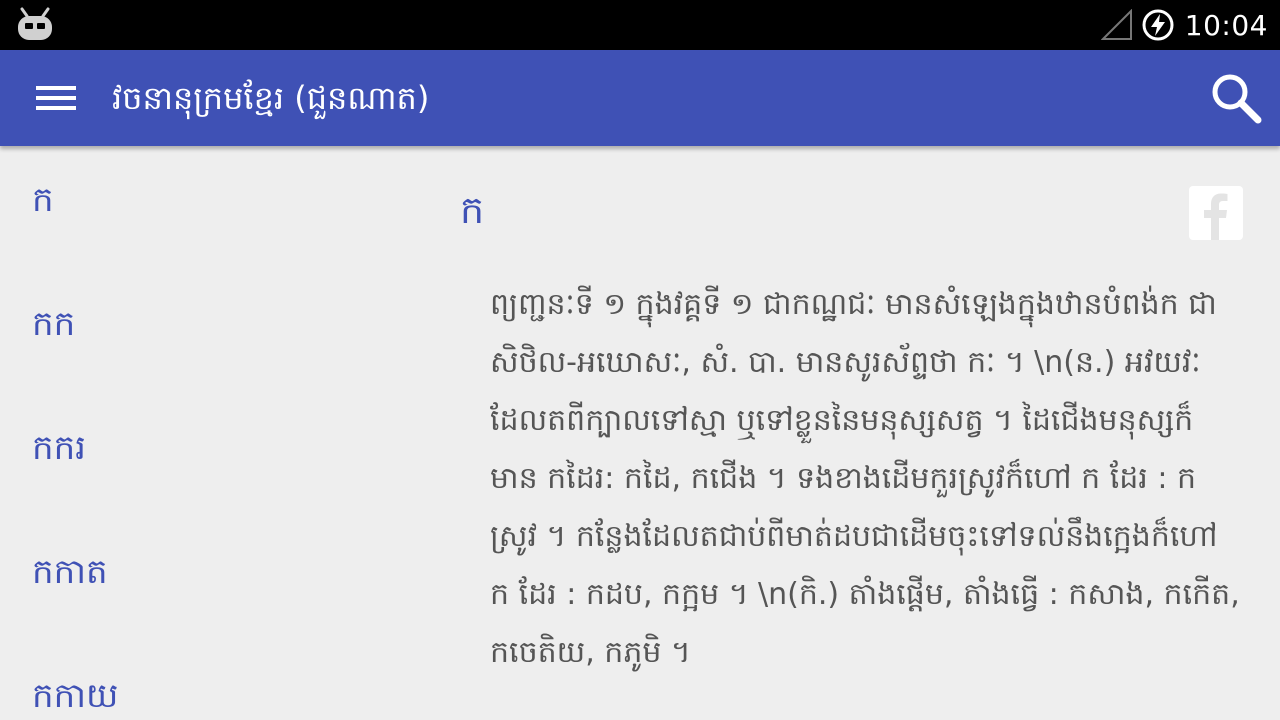  I want to click on hamburger-menu-button, so click(56, 98).